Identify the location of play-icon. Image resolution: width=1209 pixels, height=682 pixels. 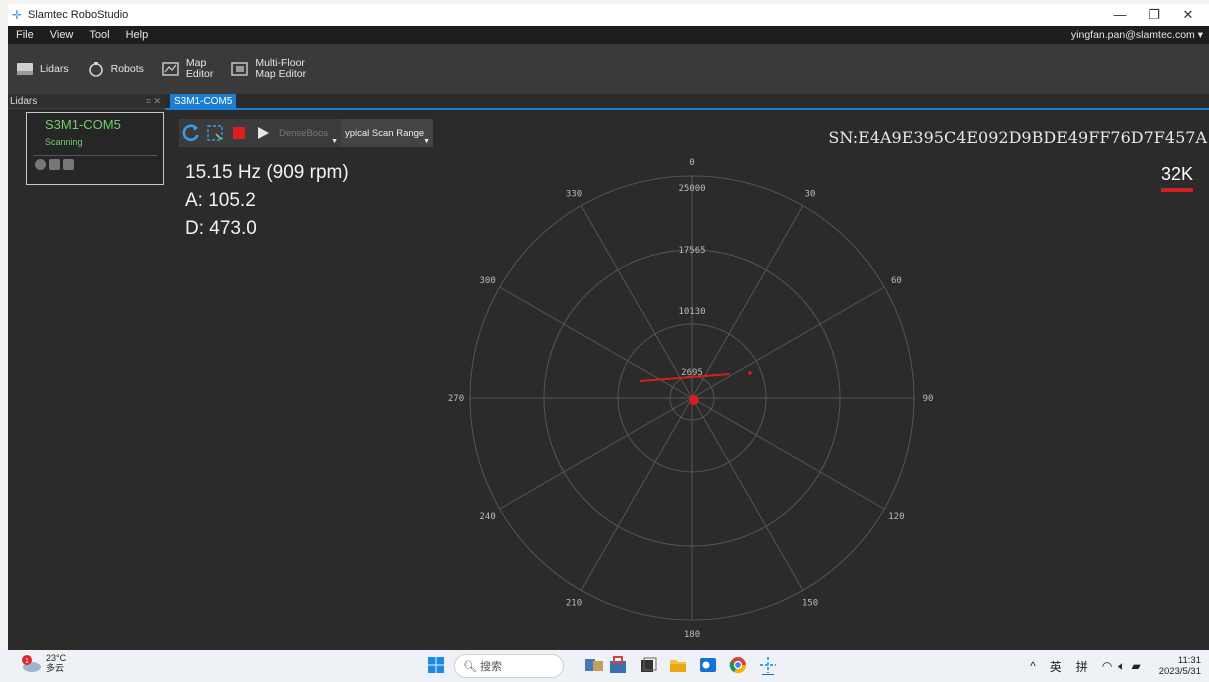
(263, 133).